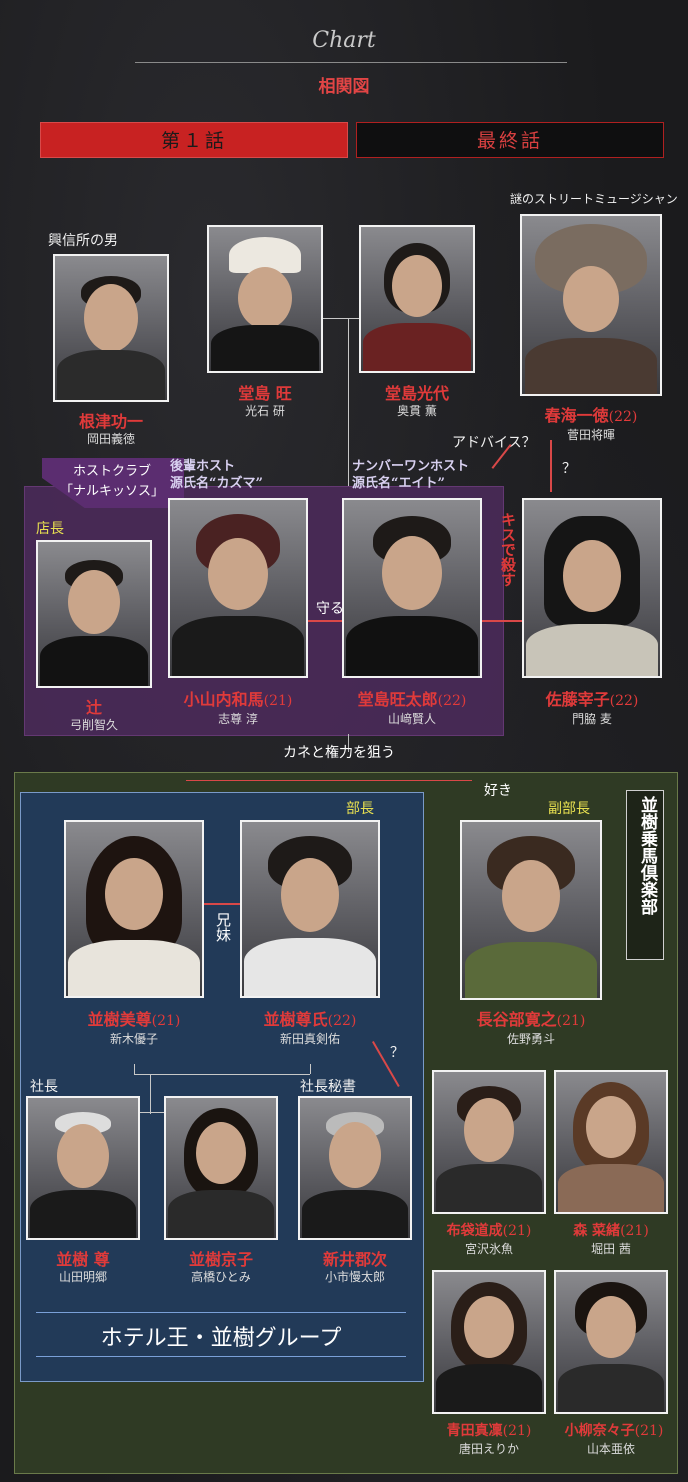 This screenshot has height=1482, width=688. What do you see at coordinates (134, 909) in the screenshot?
I see `photo-namiki-mi` at bounding box center [134, 909].